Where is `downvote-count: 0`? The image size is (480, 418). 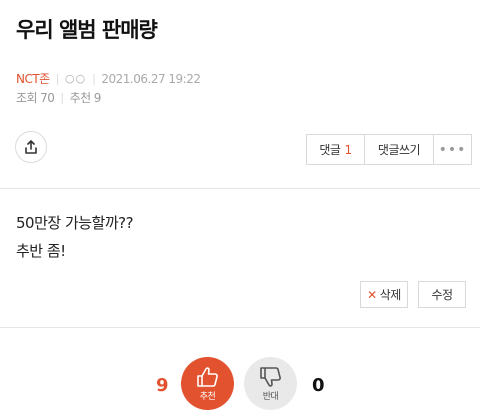 downvote-count: 0 is located at coordinates (318, 385).